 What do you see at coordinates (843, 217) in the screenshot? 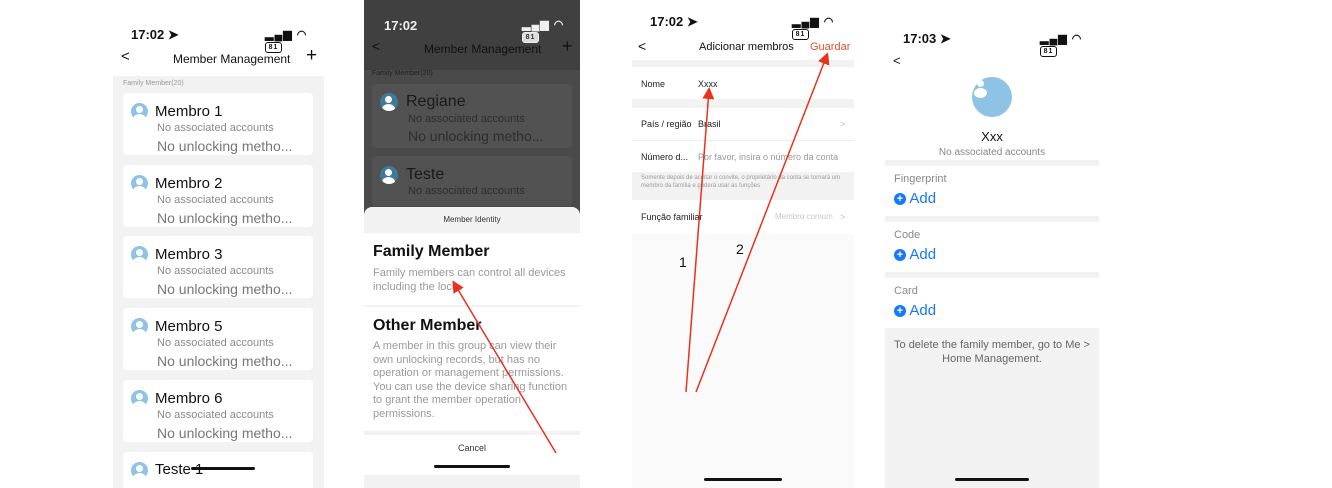
I see `chevron-right-icon: >` at bounding box center [843, 217].